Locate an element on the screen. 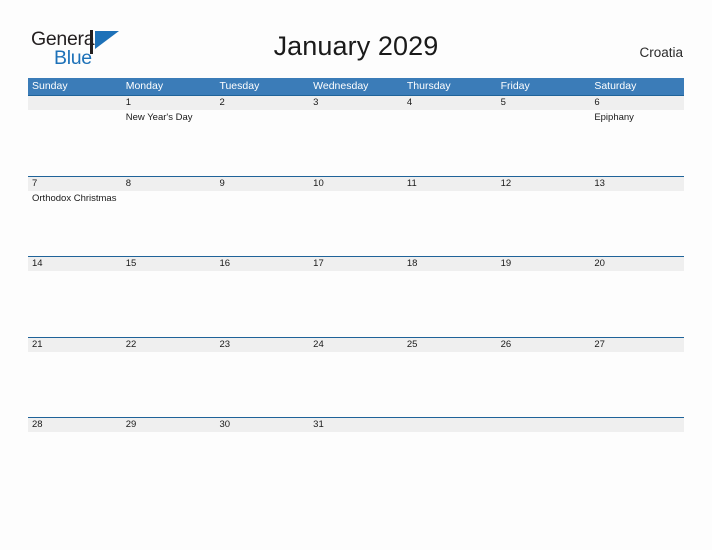 This screenshot has height=550, width=712. event-label: Epiphany is located at coordinates (614, 117).